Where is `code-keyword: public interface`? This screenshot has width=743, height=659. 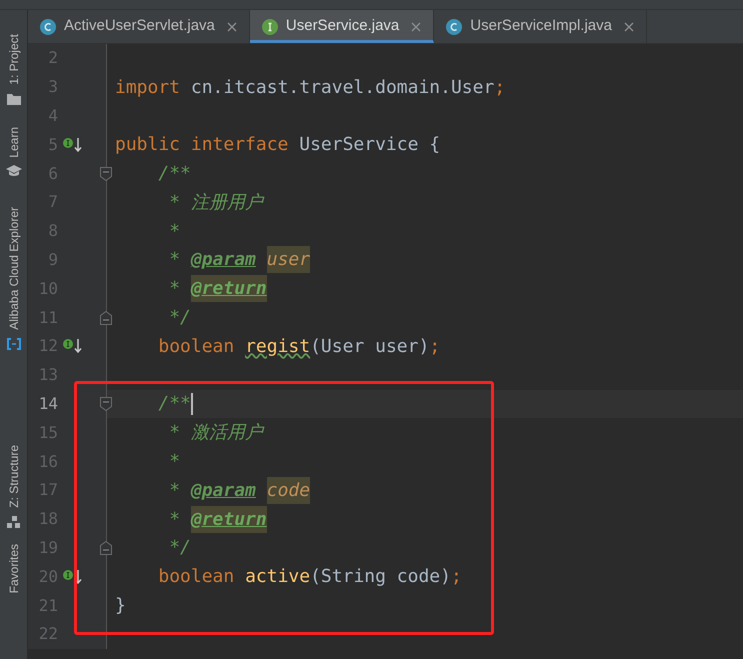 code-keyword: public interface is located at coordinates (201, 145).